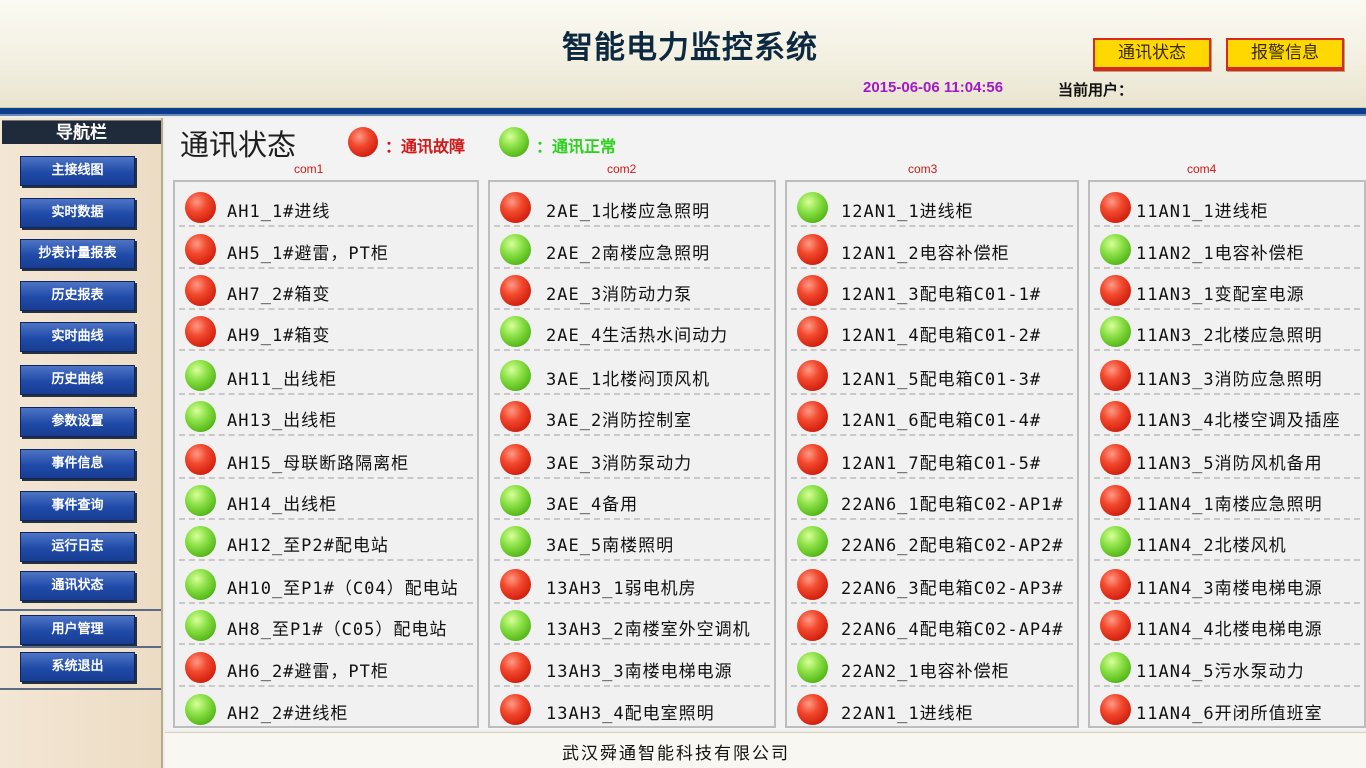 Image resolution: width=1366 pixels, height=768 pixels. Describe the element at coordinates (632, 206) in the screenshot. I see `status-item: 2AE_1北楼应急照明` at that location.